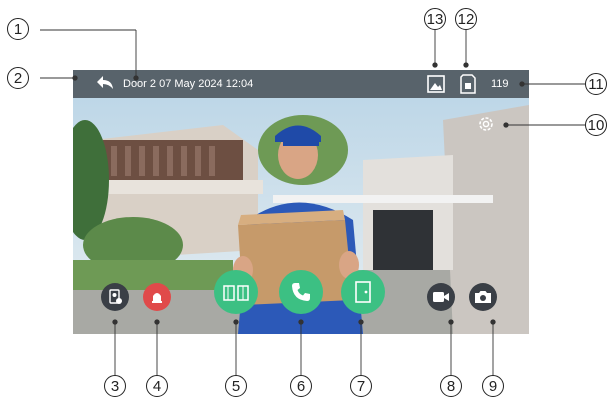  Describe the element at coordinates (435, 19) in the screenshot. I see `callout-13: 13` at that location.